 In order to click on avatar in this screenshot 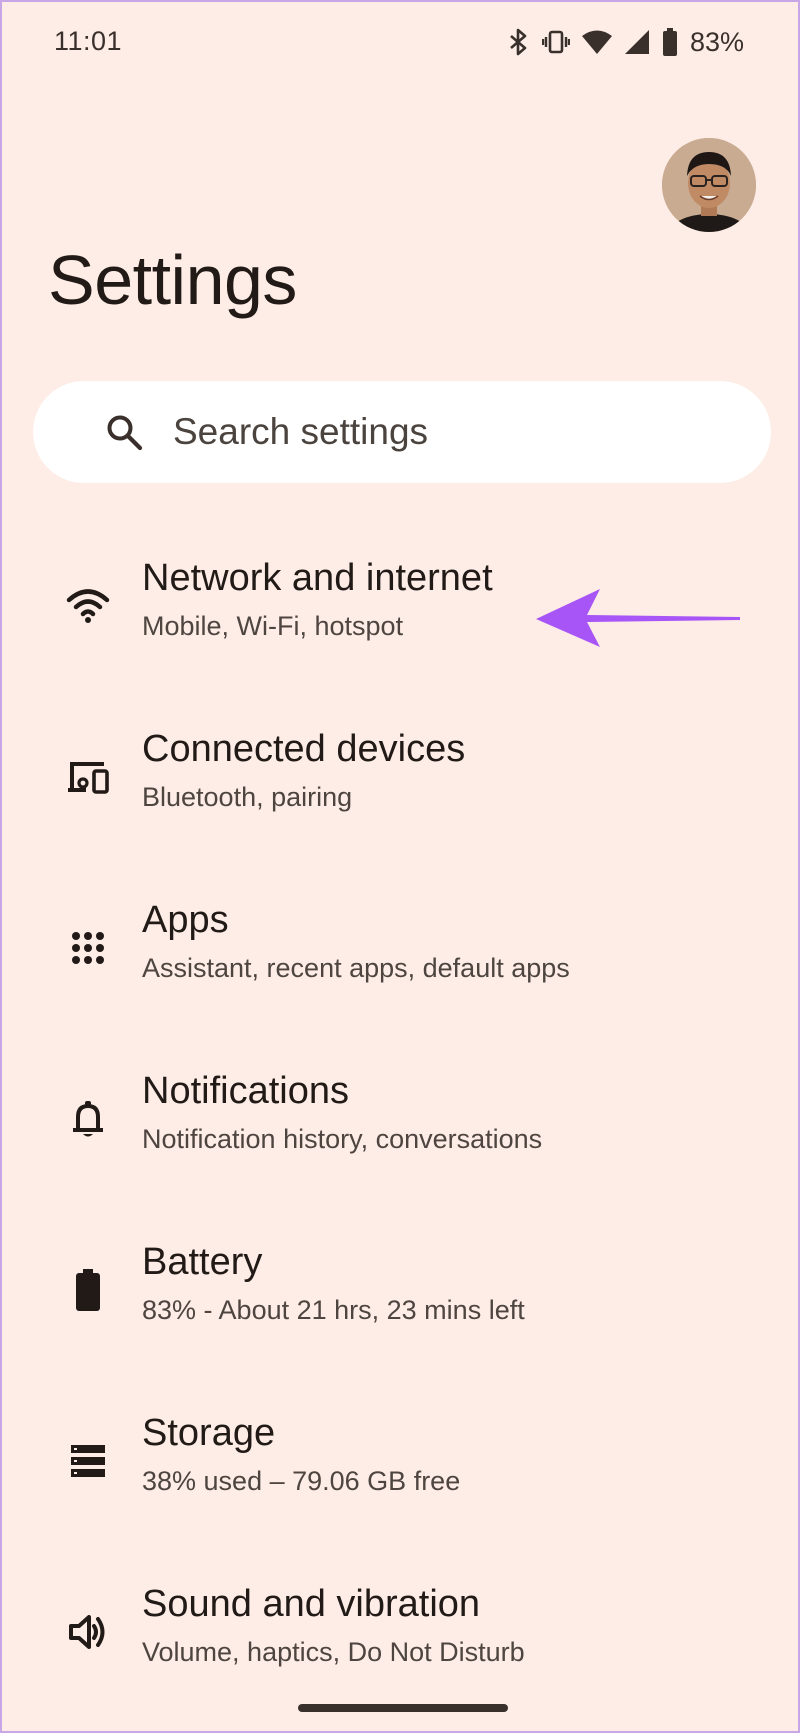, I will do `click(709, 185)`.